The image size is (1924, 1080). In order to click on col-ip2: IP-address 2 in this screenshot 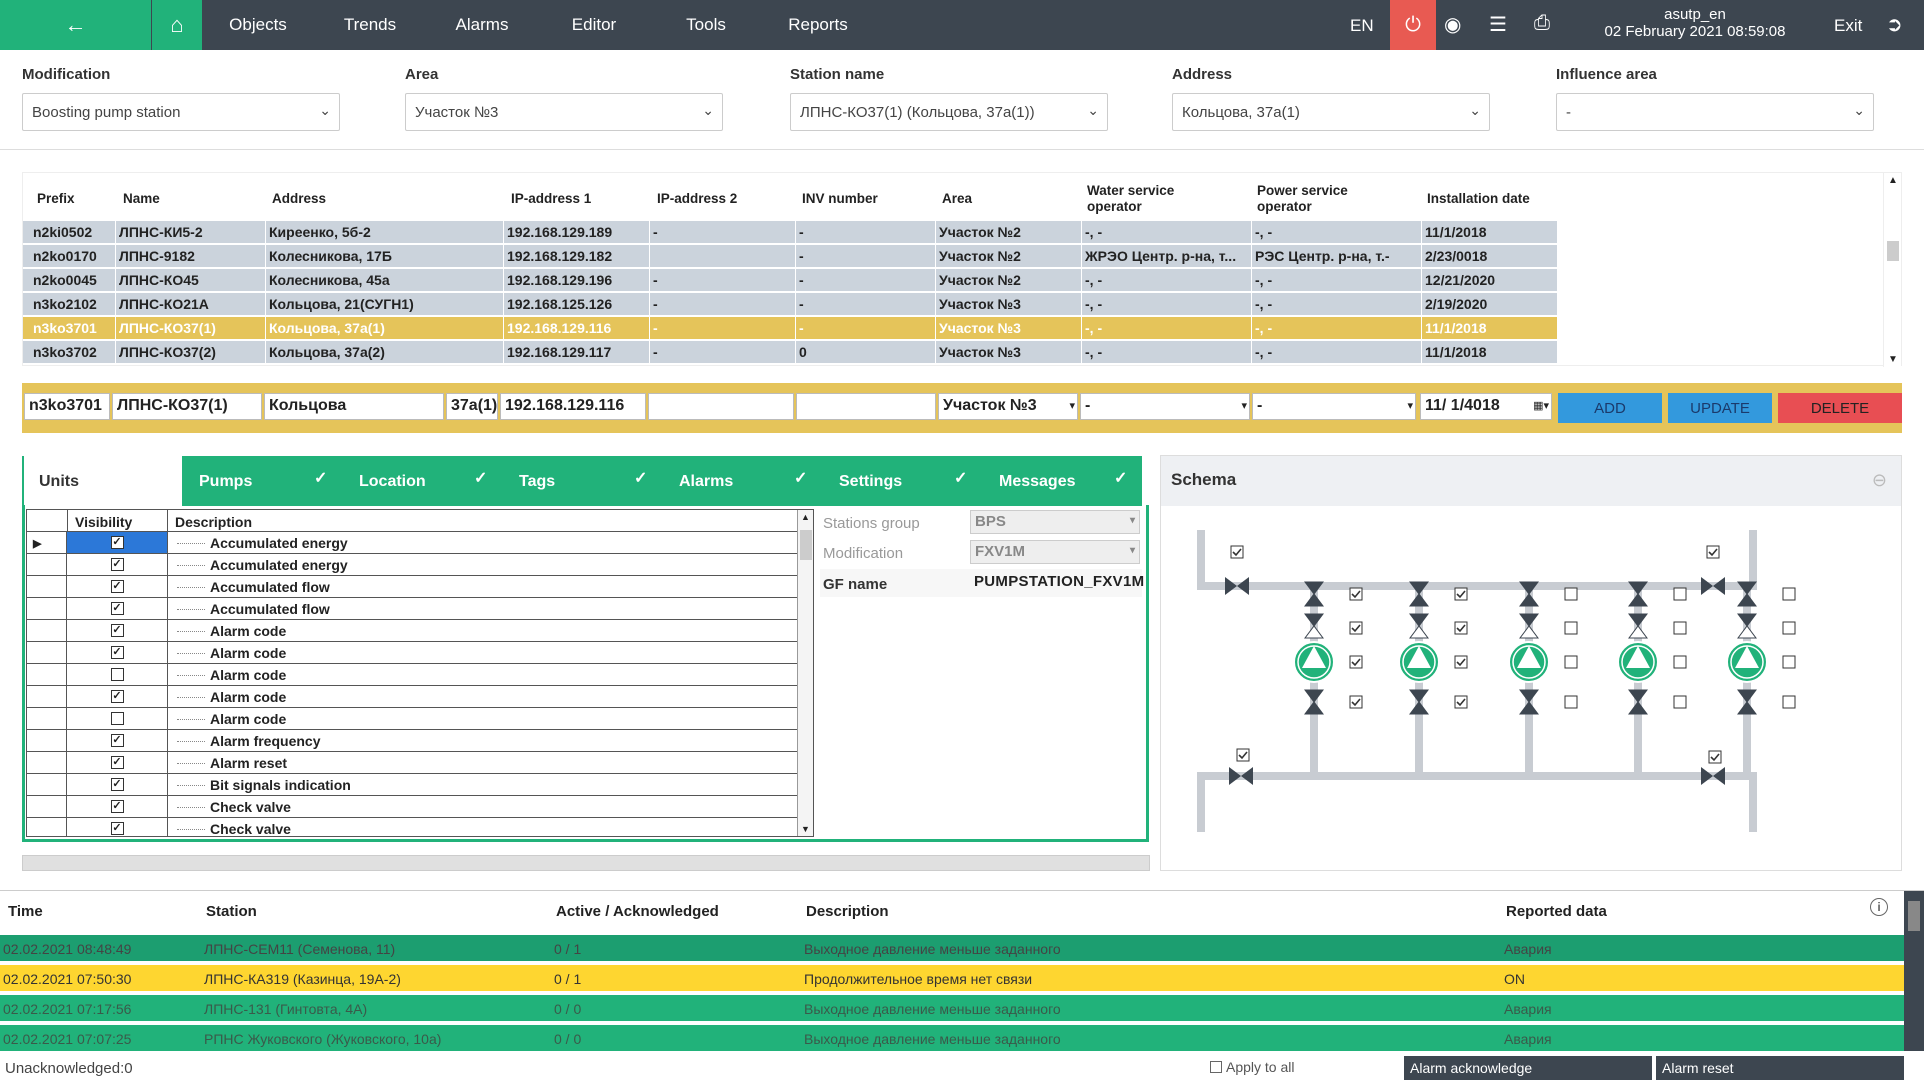, I will do `click(697, 199)`.